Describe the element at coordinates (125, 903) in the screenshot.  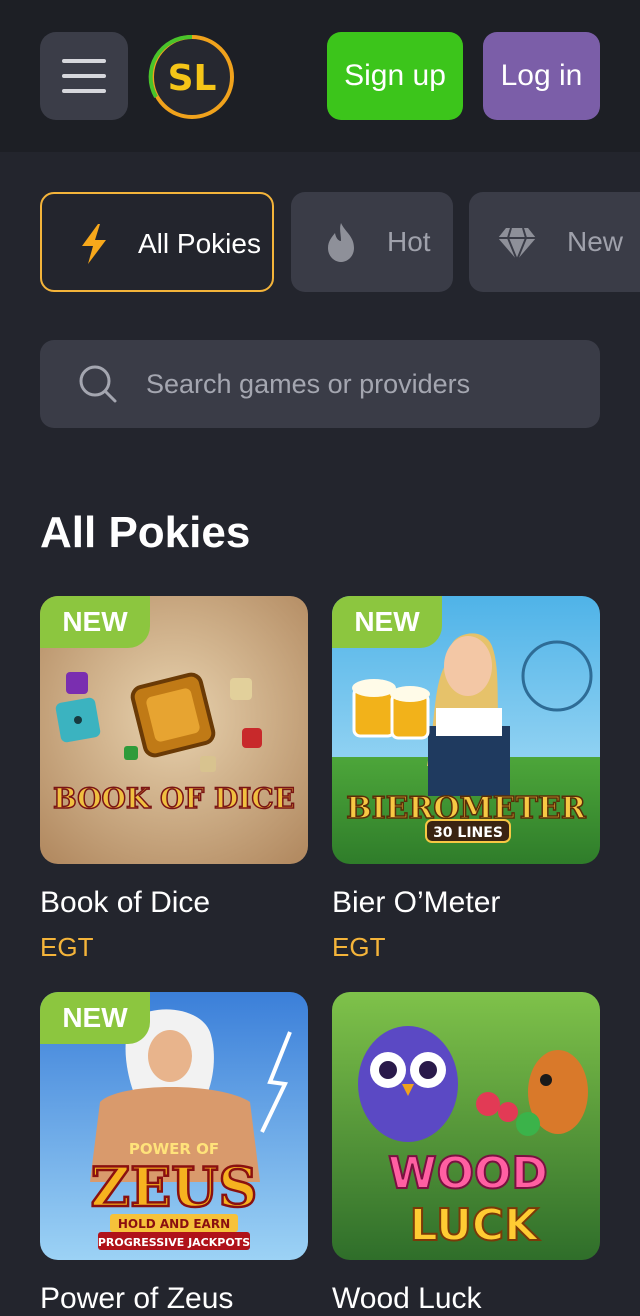
I see `game-title: Book of Dice` at that location.